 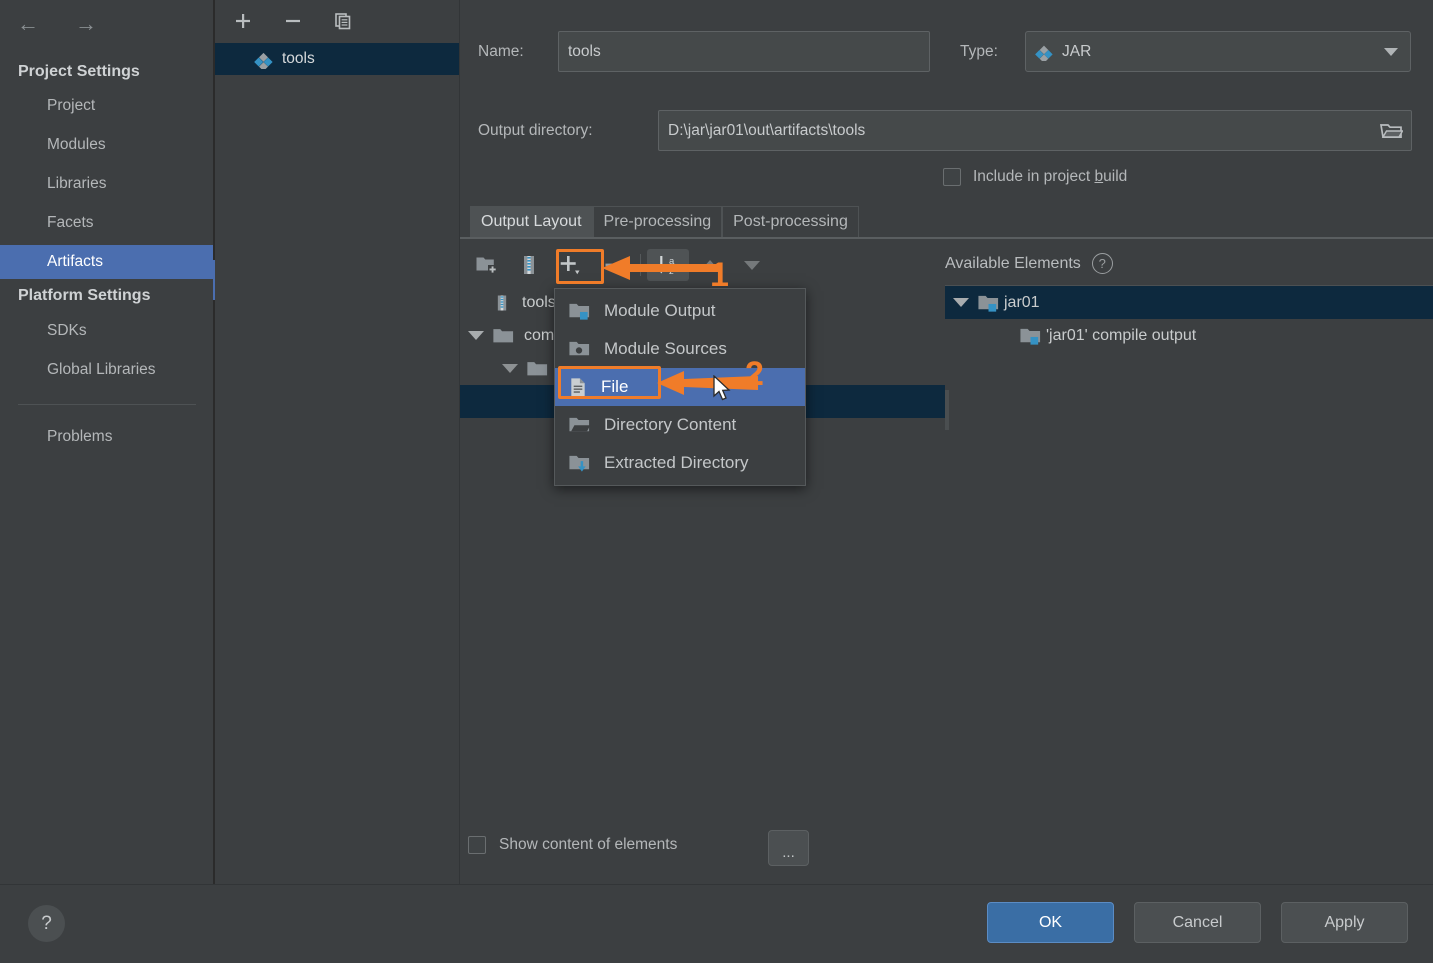 I want to click on tab-post-processing: Post-processing, so click(x=790, y=221).